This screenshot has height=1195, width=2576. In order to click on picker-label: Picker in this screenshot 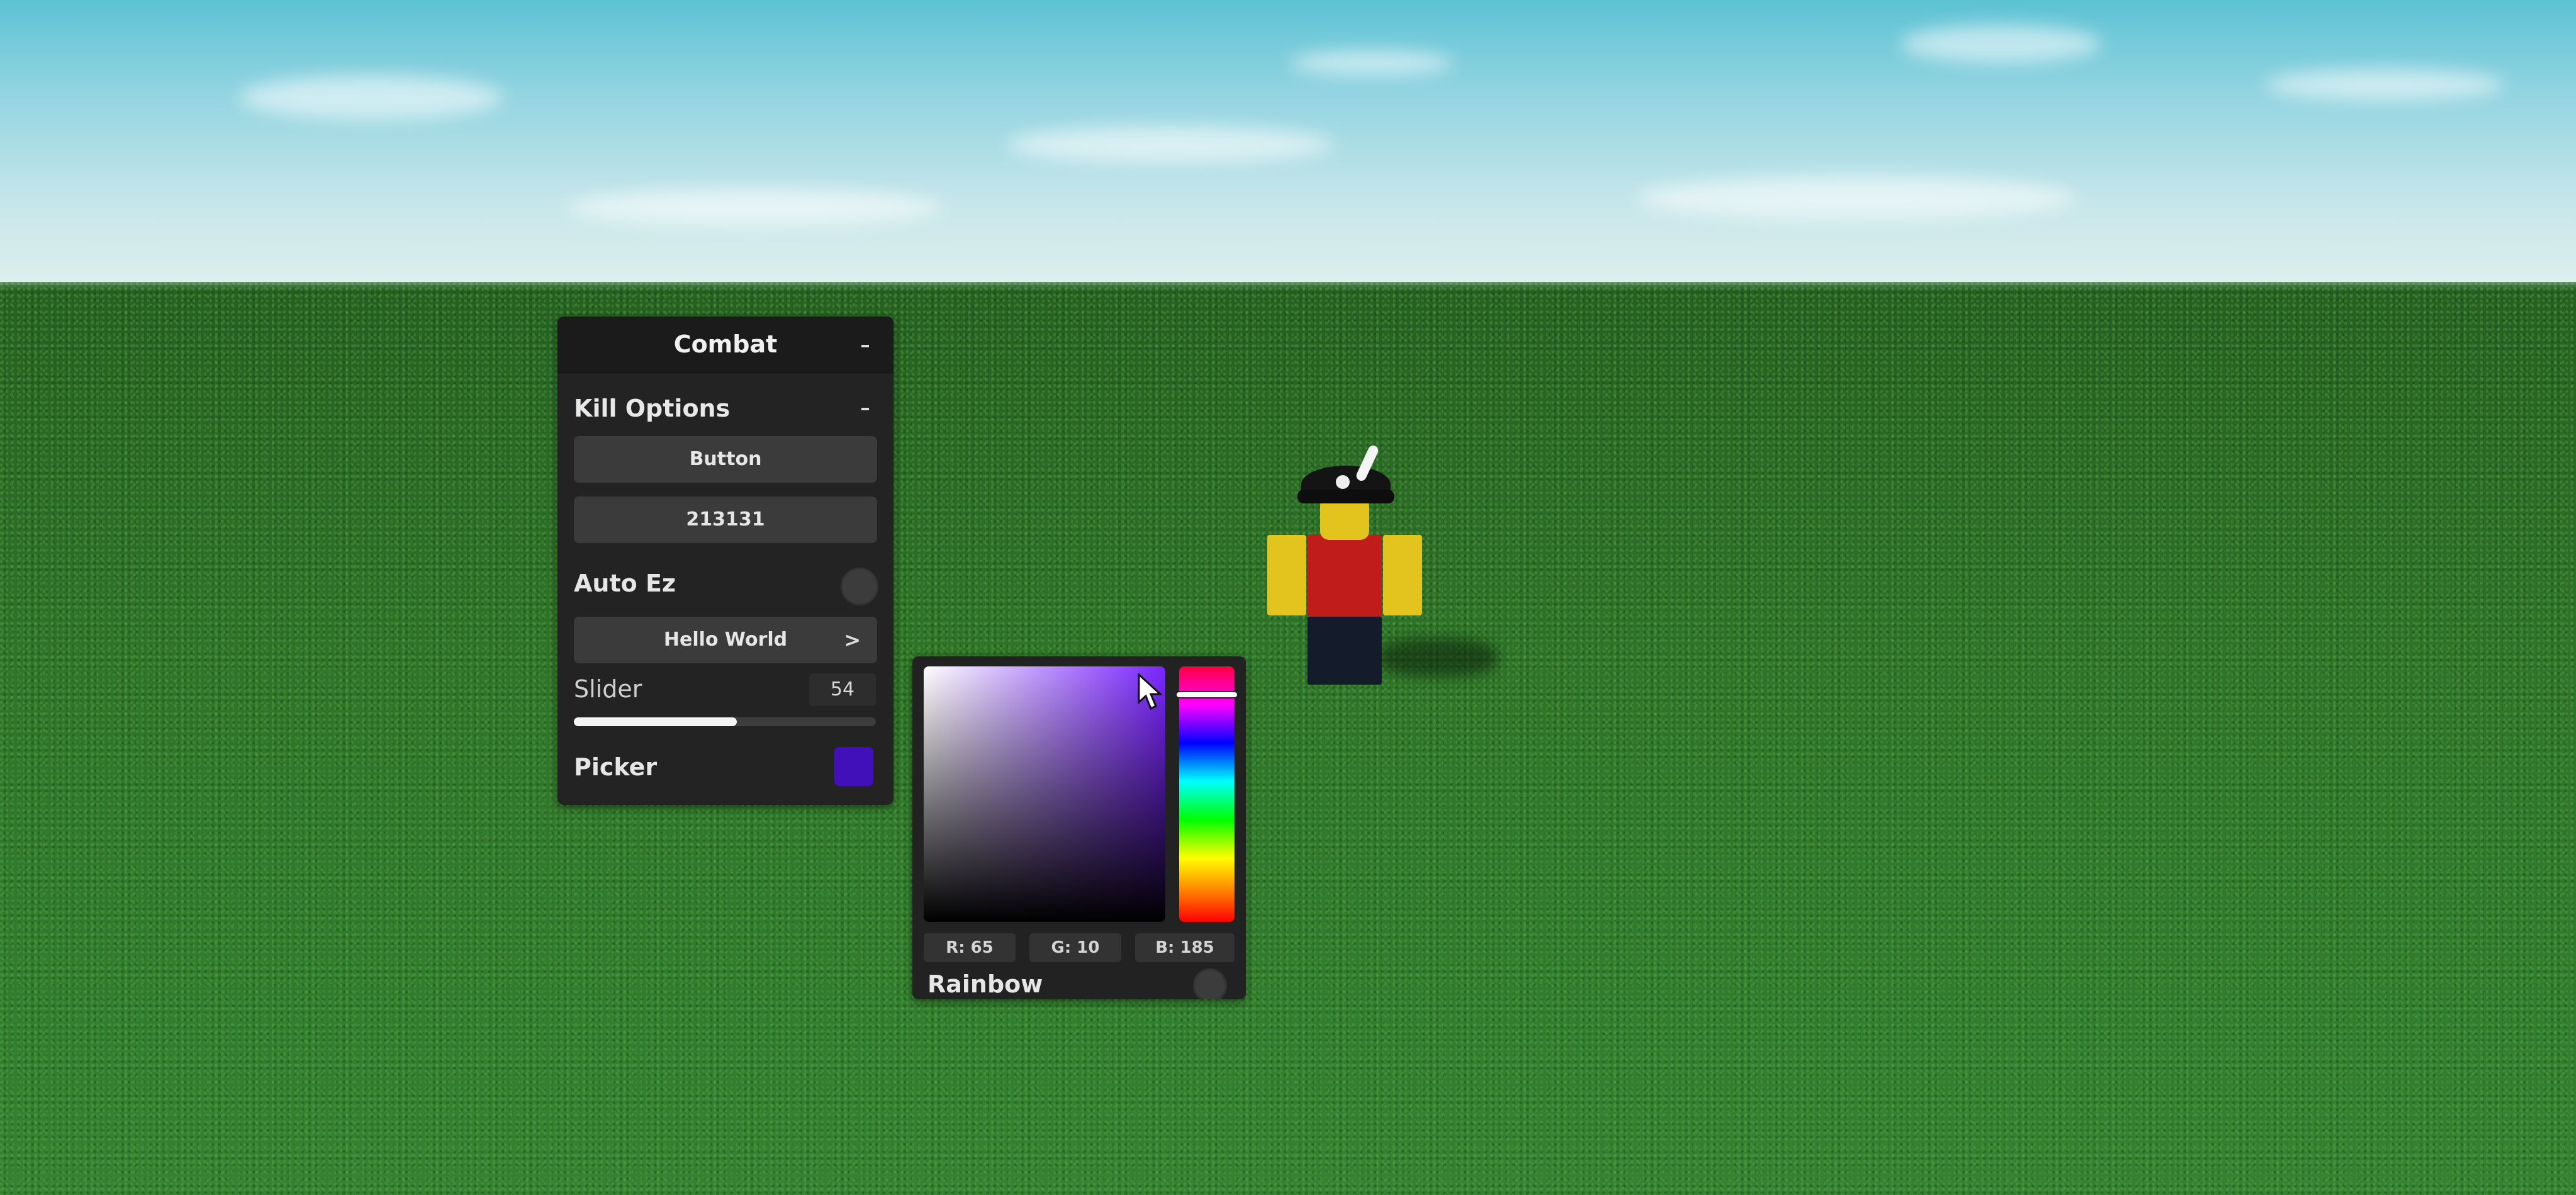, I will do `click(616, 767)`.